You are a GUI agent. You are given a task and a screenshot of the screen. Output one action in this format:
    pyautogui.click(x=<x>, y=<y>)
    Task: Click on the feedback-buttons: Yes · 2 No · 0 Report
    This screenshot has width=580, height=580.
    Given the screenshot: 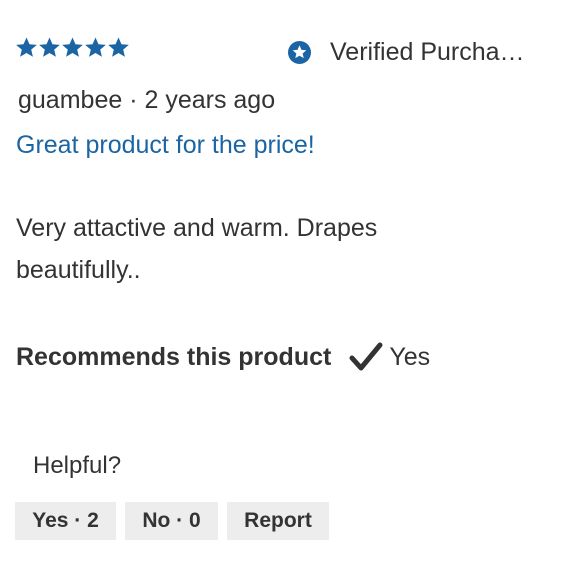 What is the action you would take?
    pyautogui.click(x=172, y=521)
    